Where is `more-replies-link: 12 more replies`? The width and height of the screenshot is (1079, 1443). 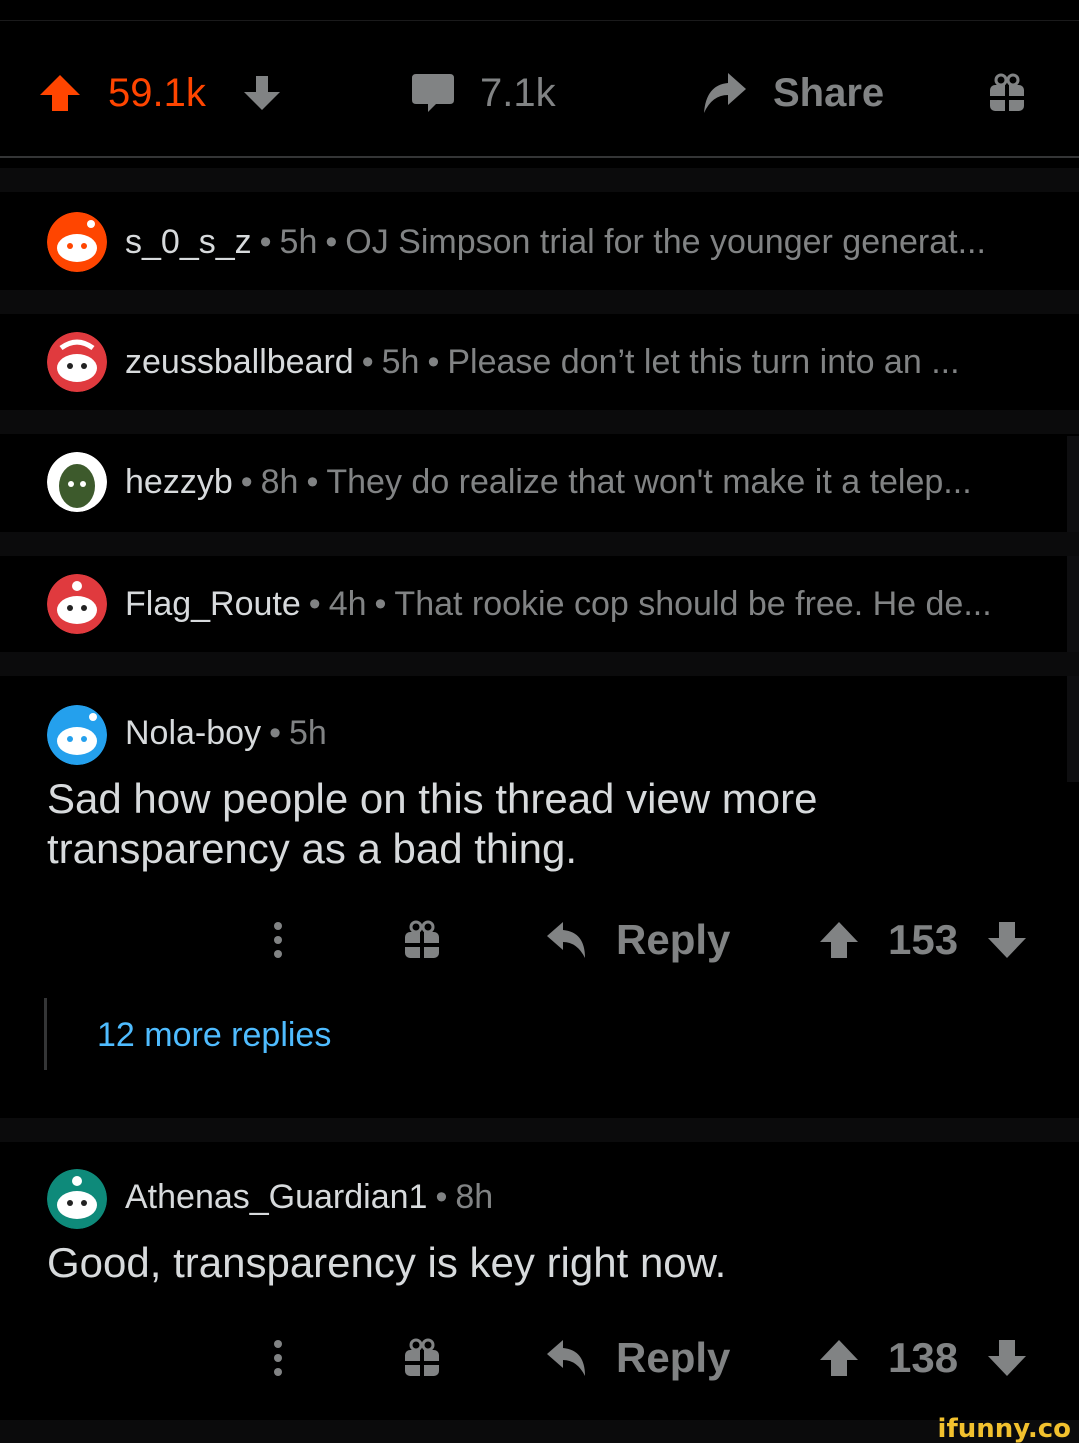
more-replies-link: 12 more replies is located at coordinates (214, 1035).